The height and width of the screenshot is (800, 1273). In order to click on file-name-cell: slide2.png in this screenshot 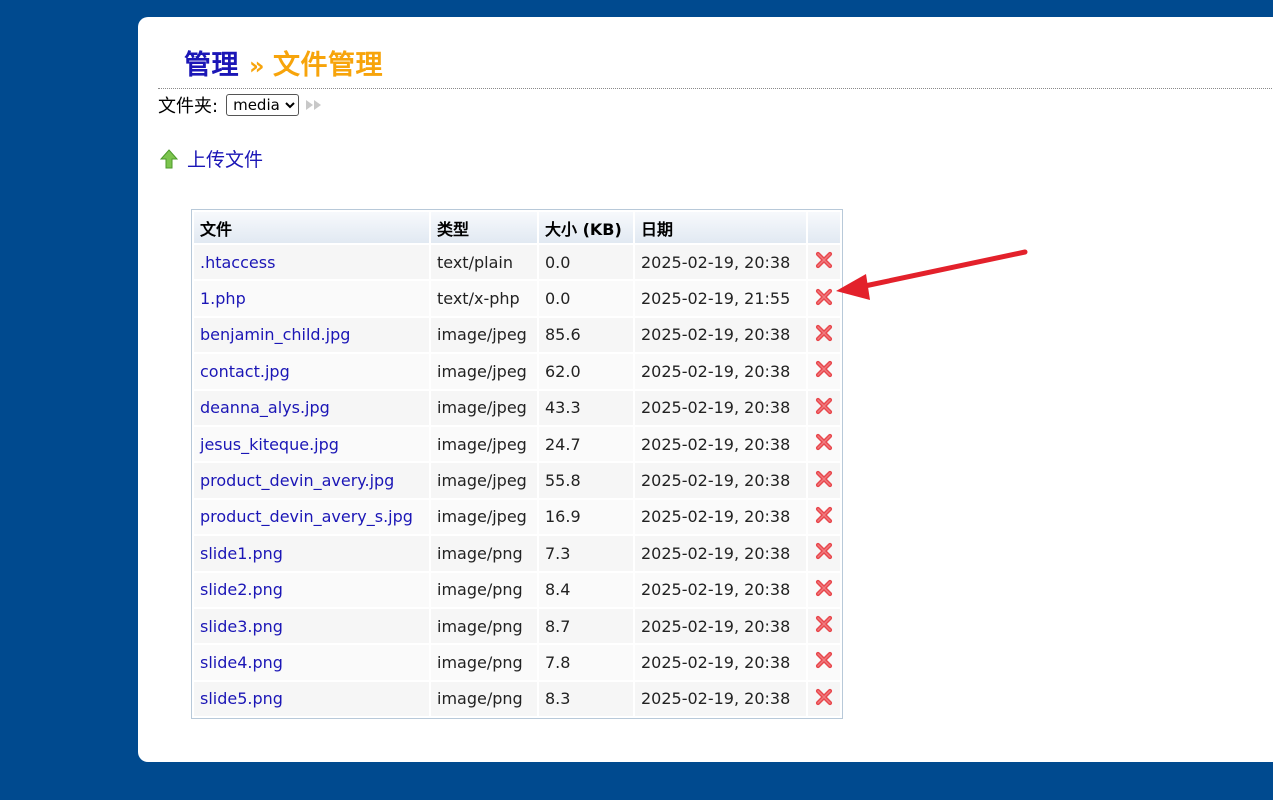, I will do `click(311, 589)`.